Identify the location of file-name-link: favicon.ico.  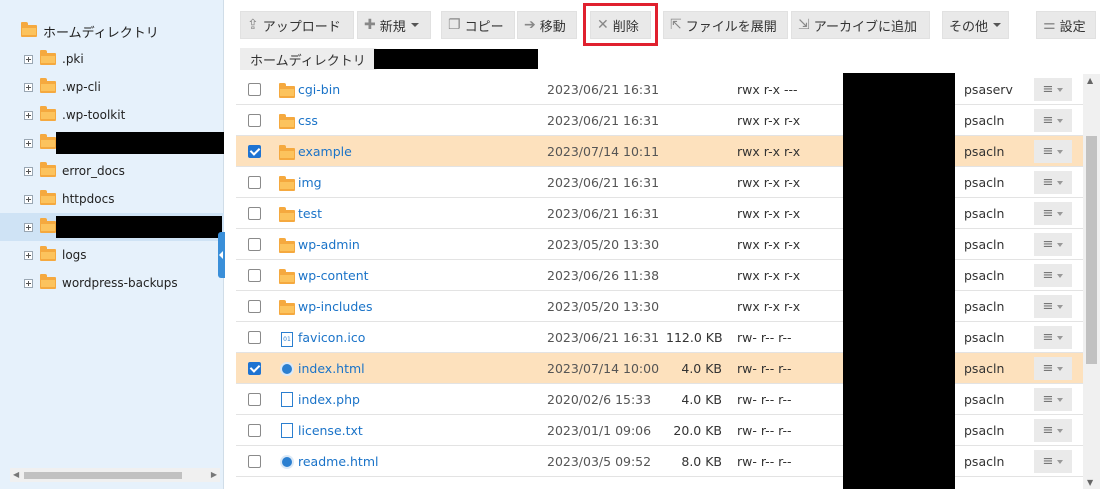
(331, 337).